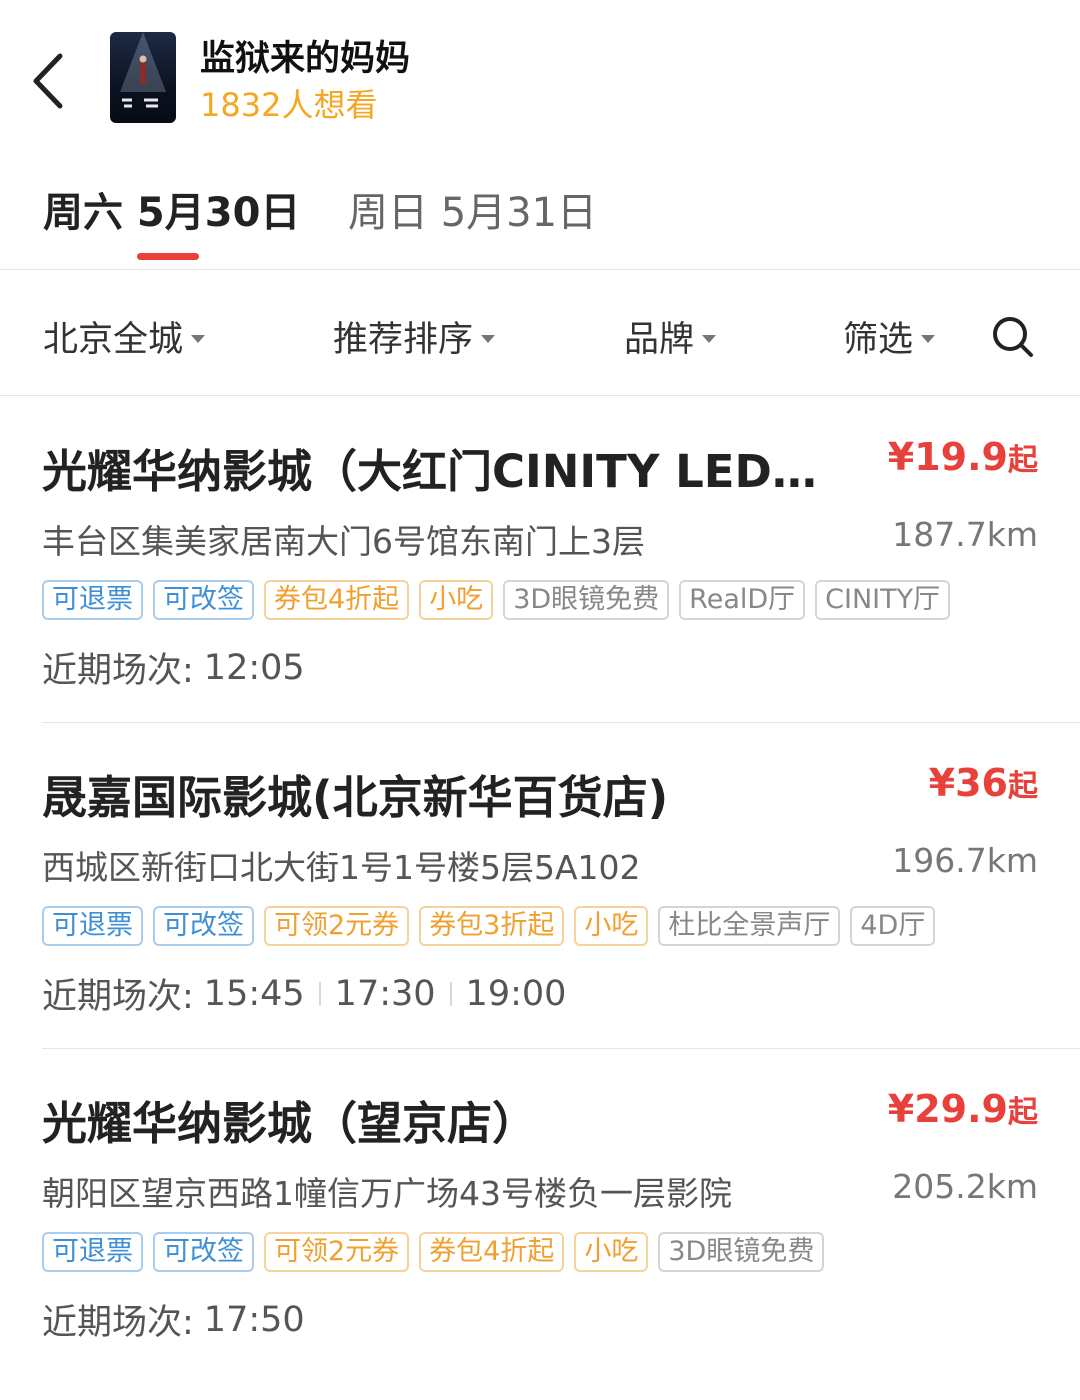 This screenshot has height=1400, width=1080. What do you see at coordinates (387, 1193) in the screenshot?
I see `cinema-address: 朝阳区望京西路1幢信万广场43号楼负一层影院` at bounding box center [387, 1193].